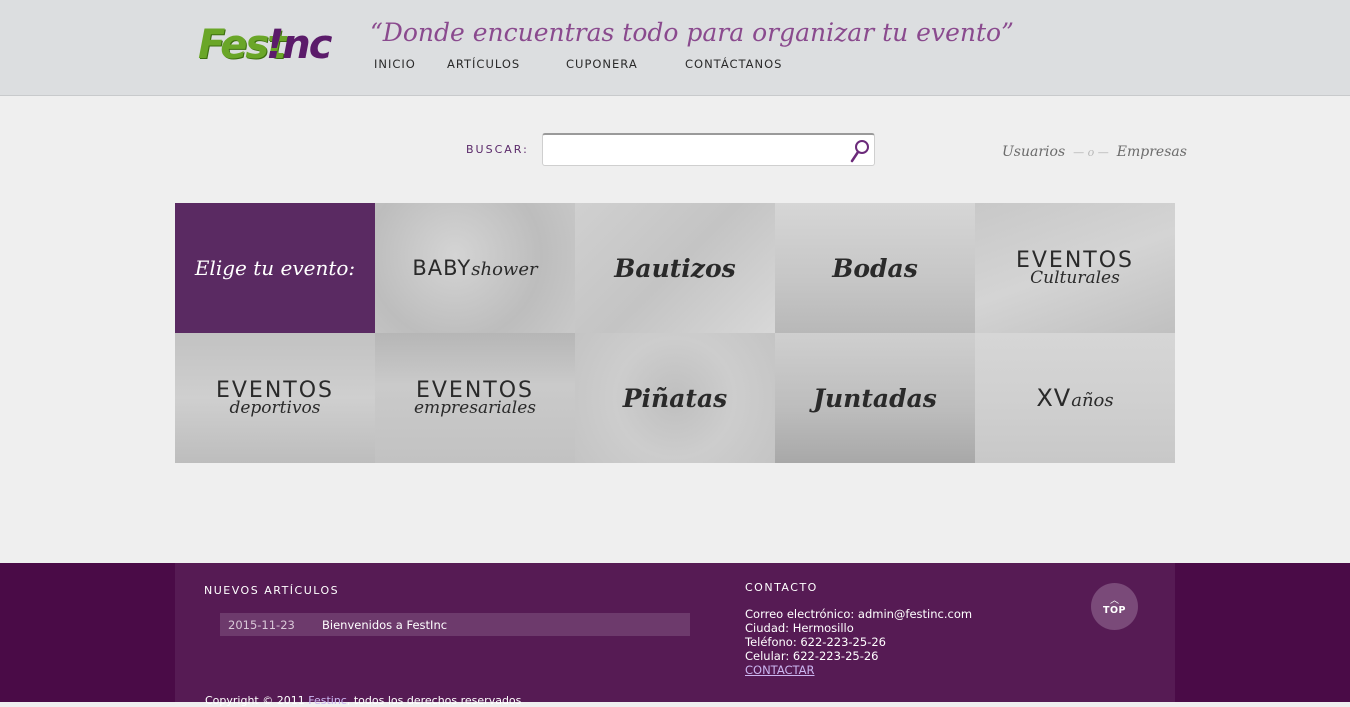 This screenshot has width=1350, height=707. I want to click on nav-item-contactanos: CONTÁCTANOS, so click(733, 64).